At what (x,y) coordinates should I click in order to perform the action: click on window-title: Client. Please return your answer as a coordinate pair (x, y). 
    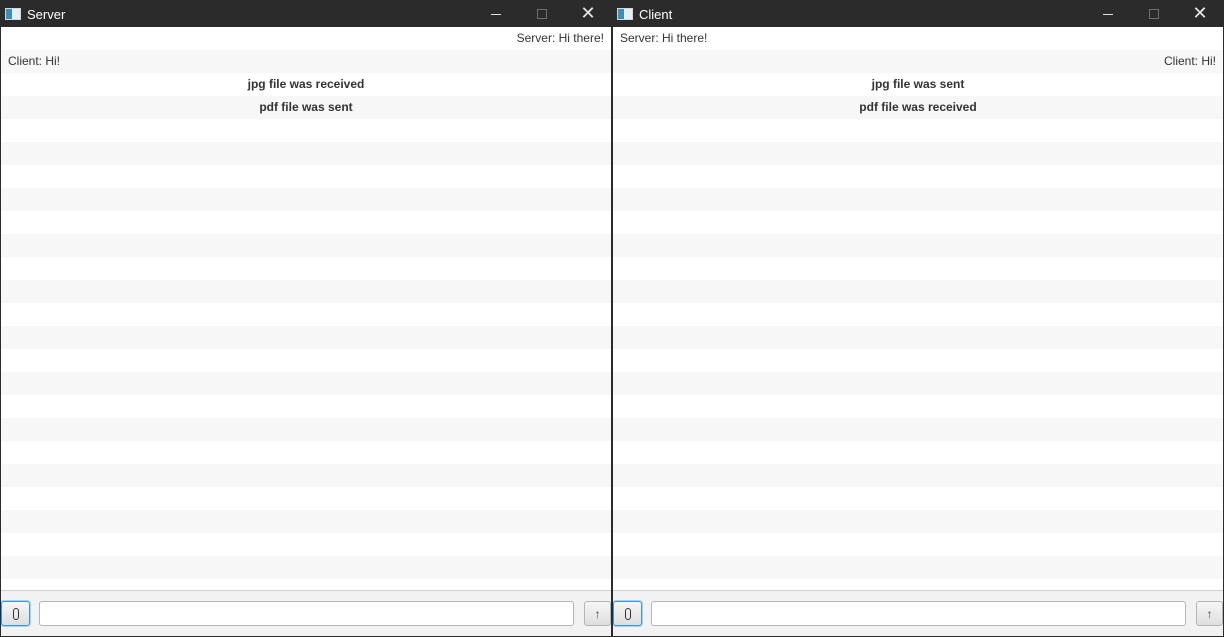
    Looking at the image, I should click on (656, 14).